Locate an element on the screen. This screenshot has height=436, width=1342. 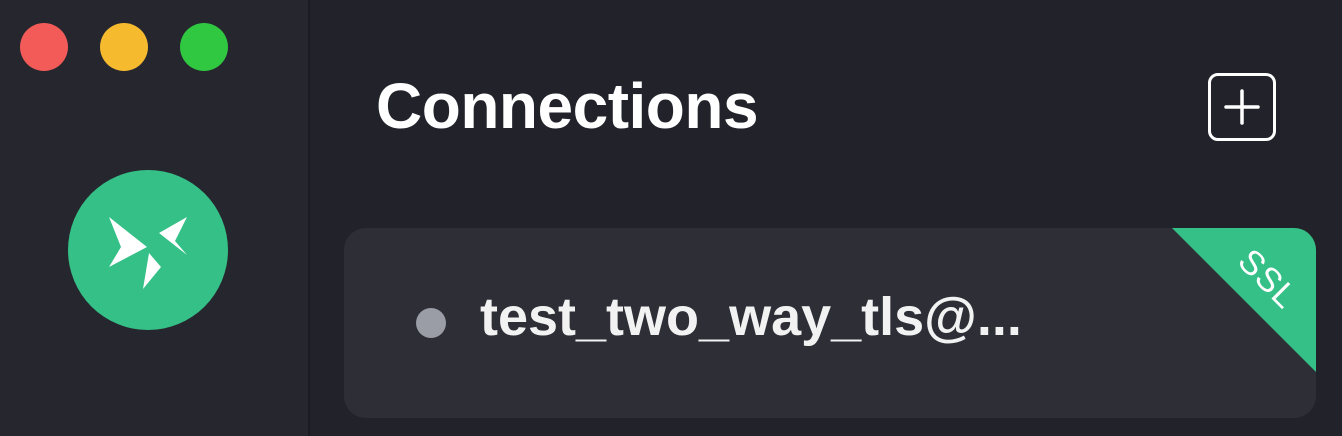
page-title: Connections is located at coordinates (567, 106).